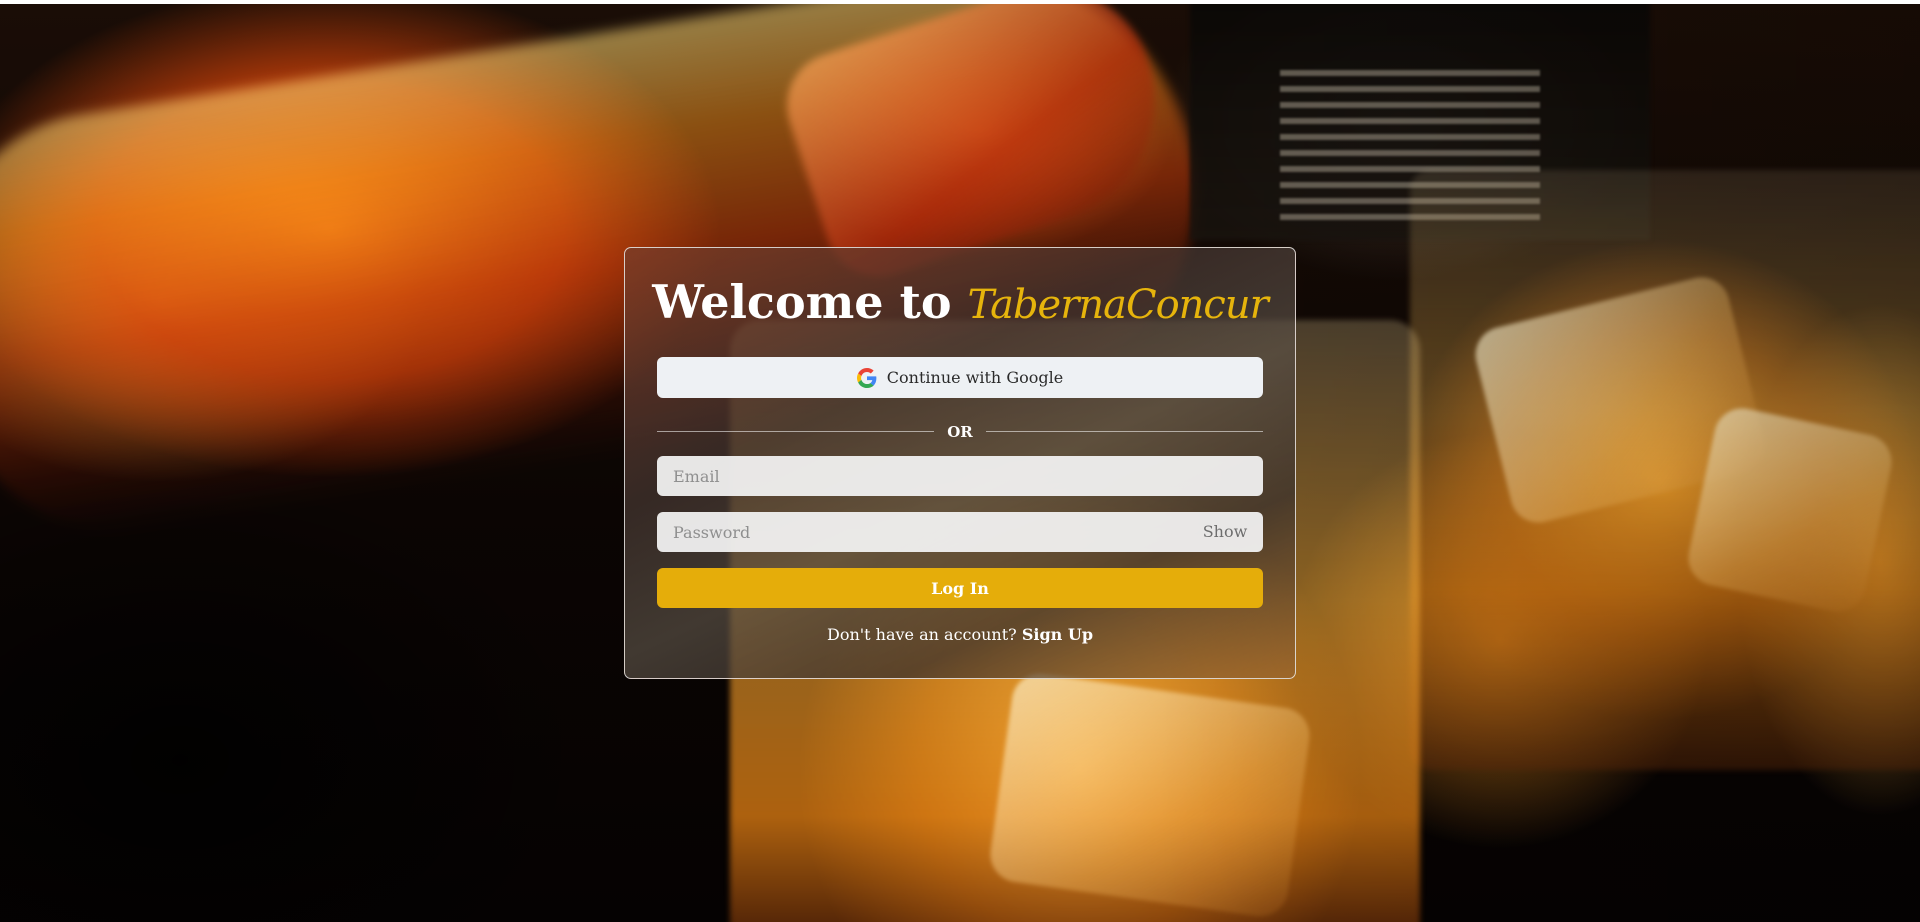  What do you see at coordinates (1118, 305) in the screenshot?
I see `brand-name: TabernaConcur` at bounding box center [1118, 305].